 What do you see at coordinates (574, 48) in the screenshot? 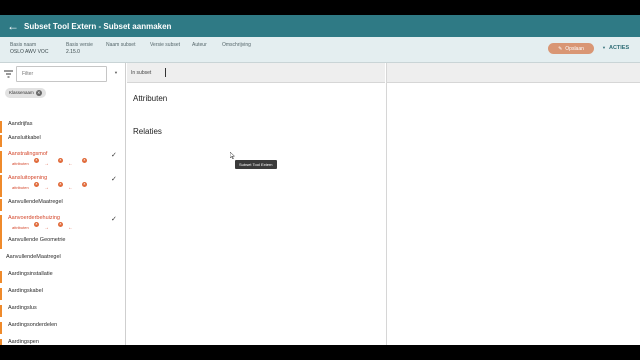
I see `save-button-label: Opslaan` at bounding box center [574, 48].